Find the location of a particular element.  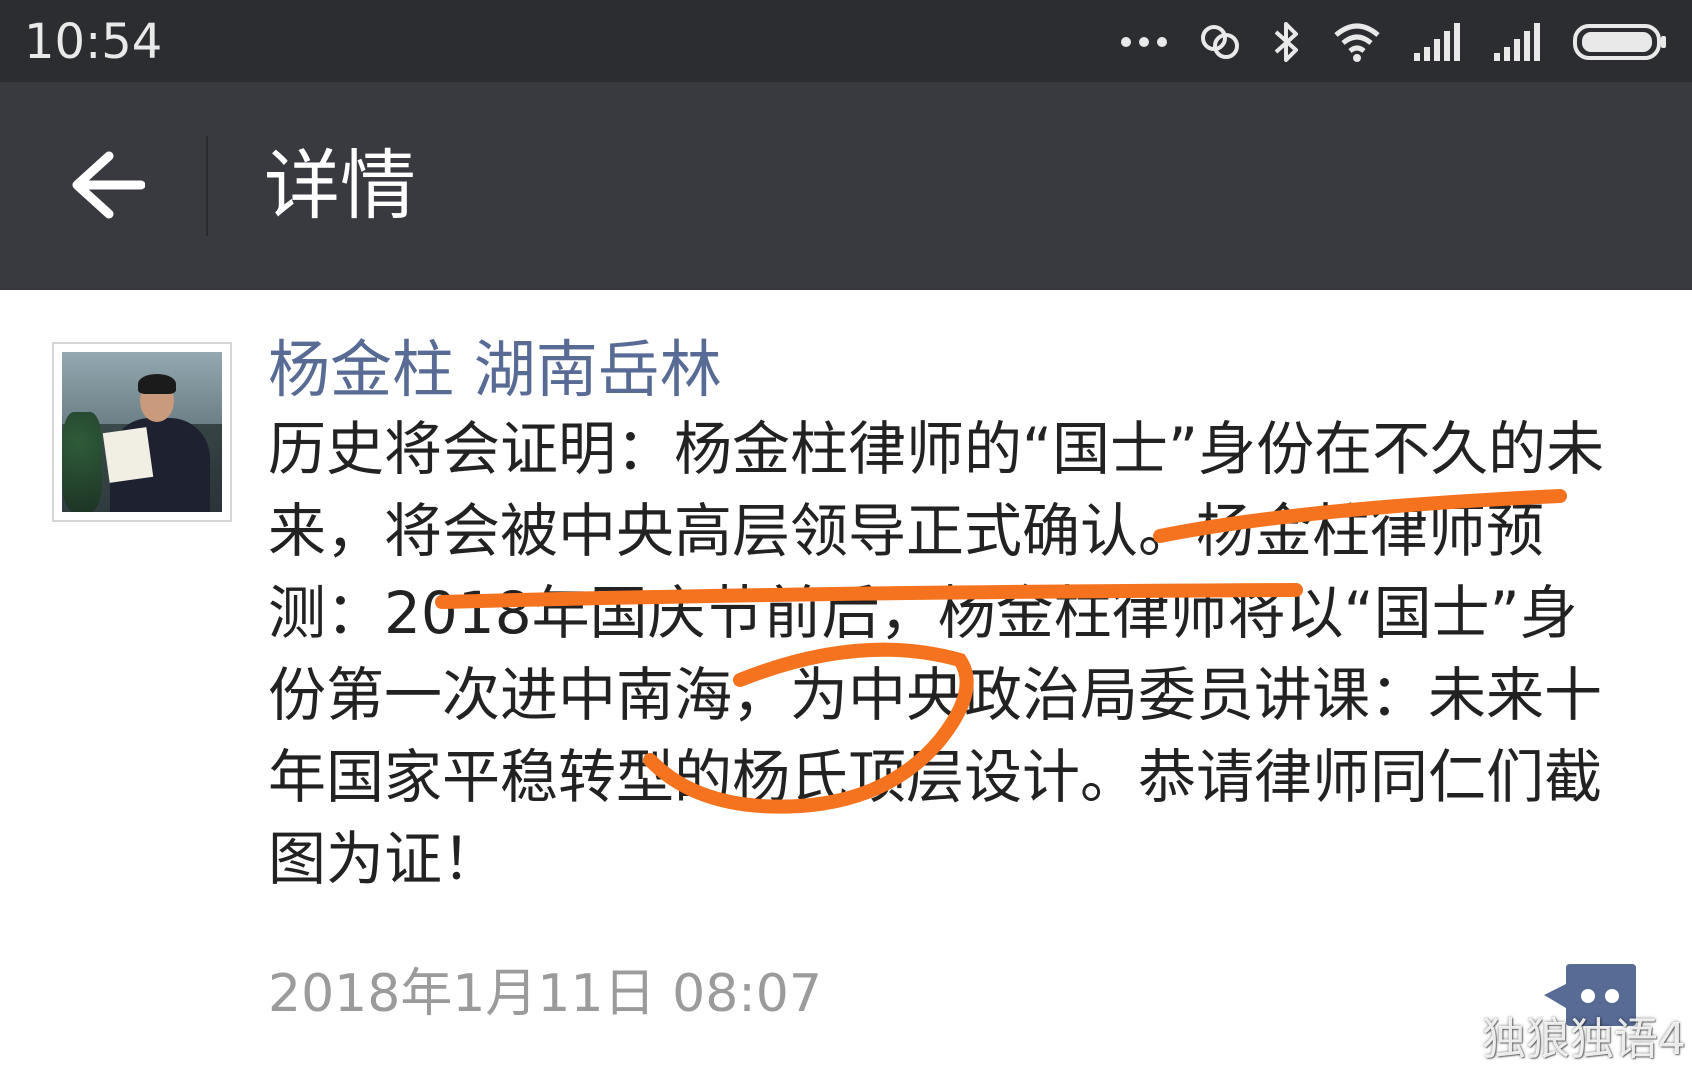

page-title: 详情 is located at coordinates (340, 185).